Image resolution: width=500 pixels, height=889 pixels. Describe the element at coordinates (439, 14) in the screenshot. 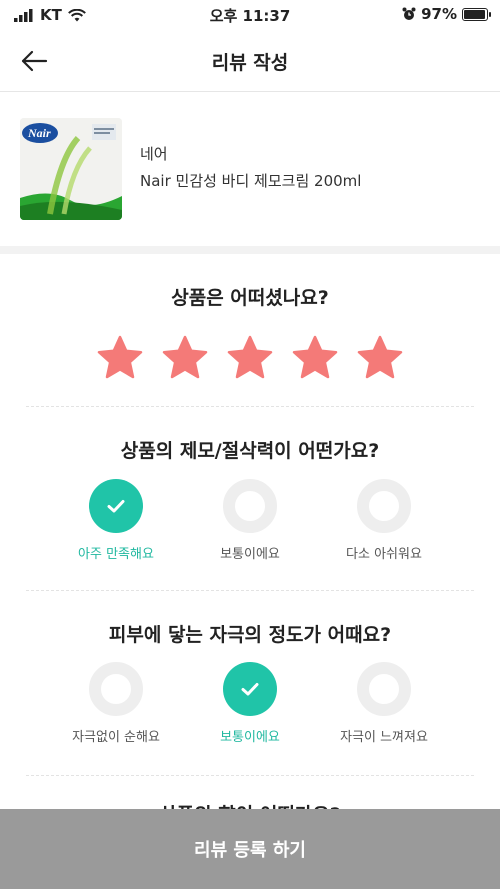

I see `battery-percent: 97%` at that location.